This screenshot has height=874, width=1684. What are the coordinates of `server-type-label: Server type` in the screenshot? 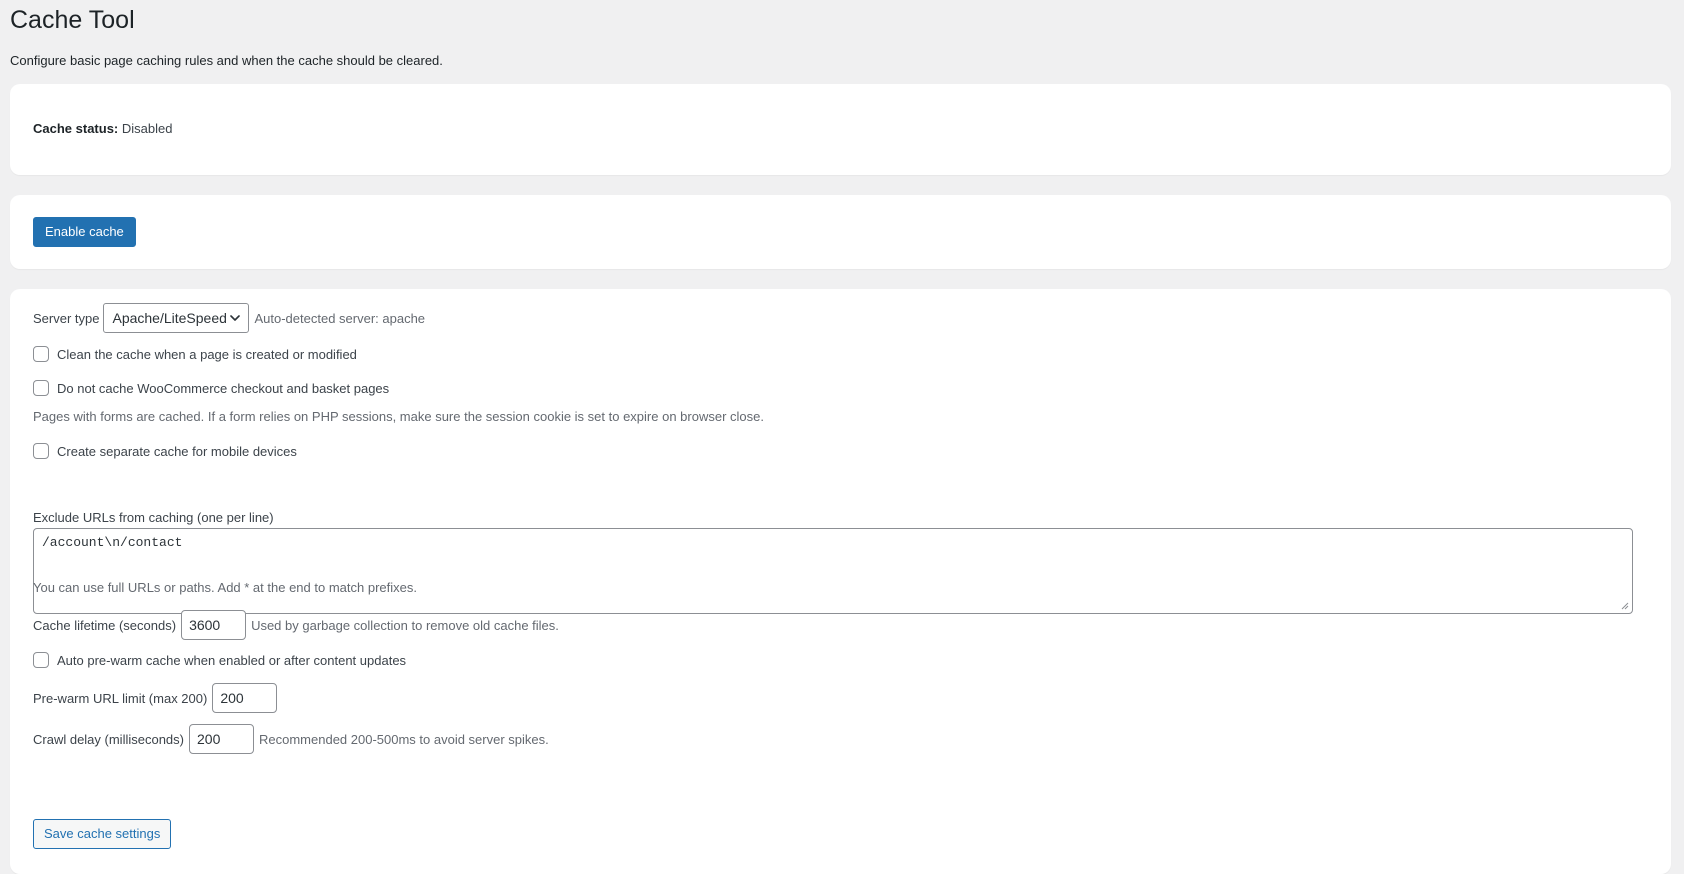 It's located at (66, 318).